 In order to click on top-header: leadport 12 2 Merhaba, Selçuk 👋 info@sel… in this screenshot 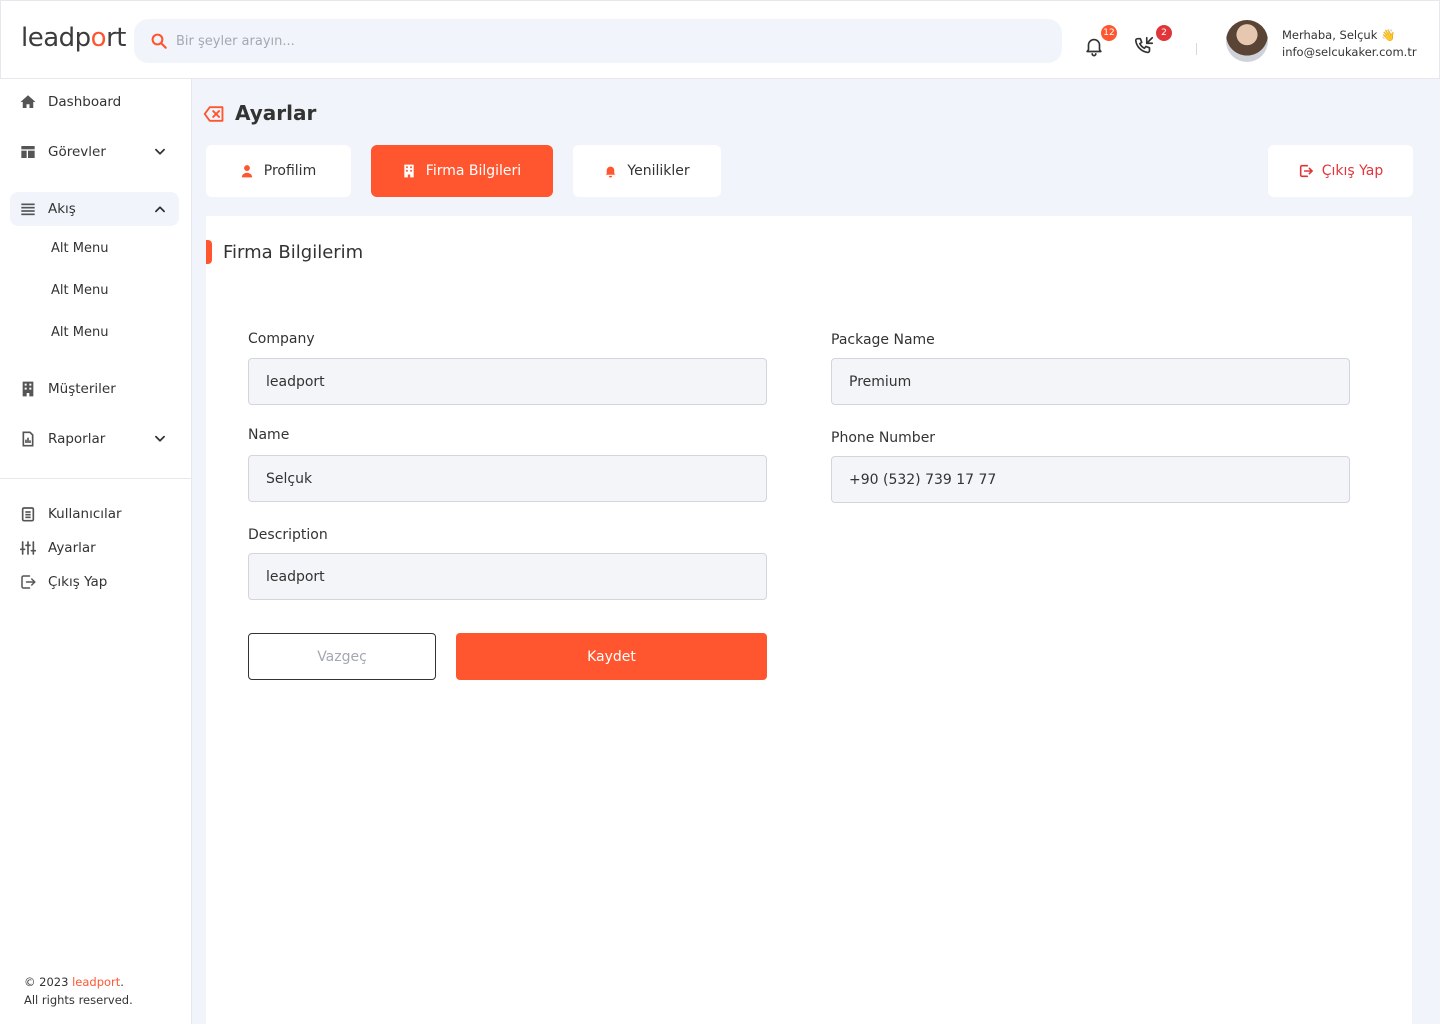, I will do `click(720, 39)`.